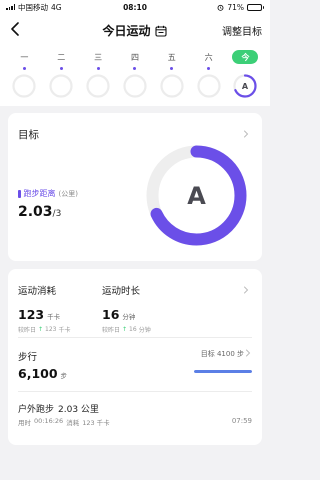  What do you see at coordinates (49, 421) in the screenshot?
I see `run-duration: 00:16:26` at bounding box center [49, 421].